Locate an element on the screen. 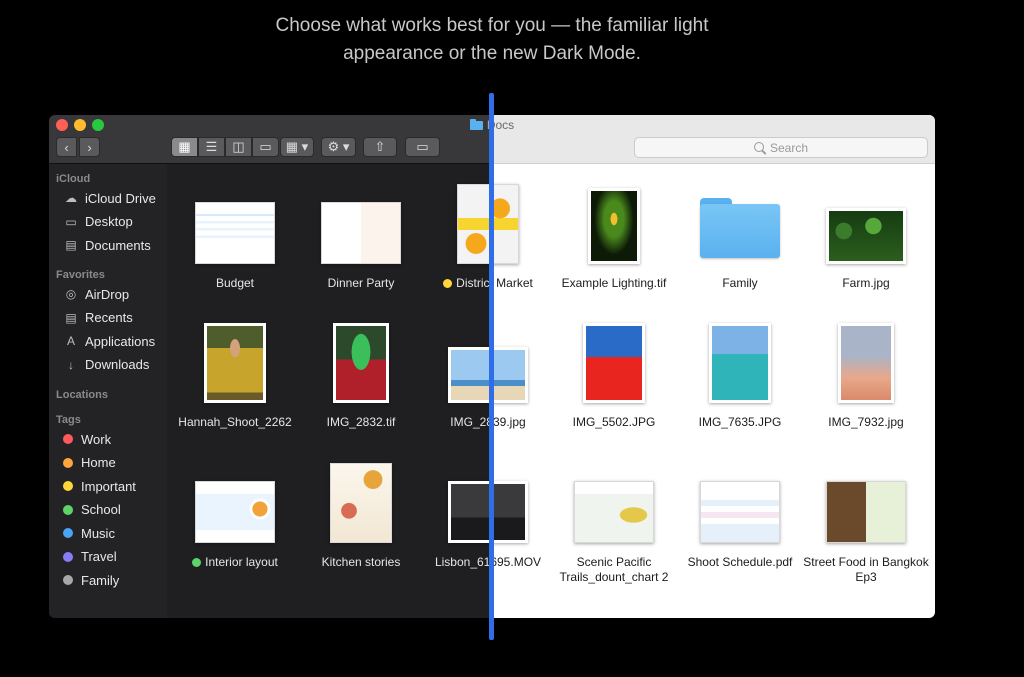 The width and height of the screenshot is (1024, 677). action-button: ⚙ ▾ is located at coordinates (338, 147).